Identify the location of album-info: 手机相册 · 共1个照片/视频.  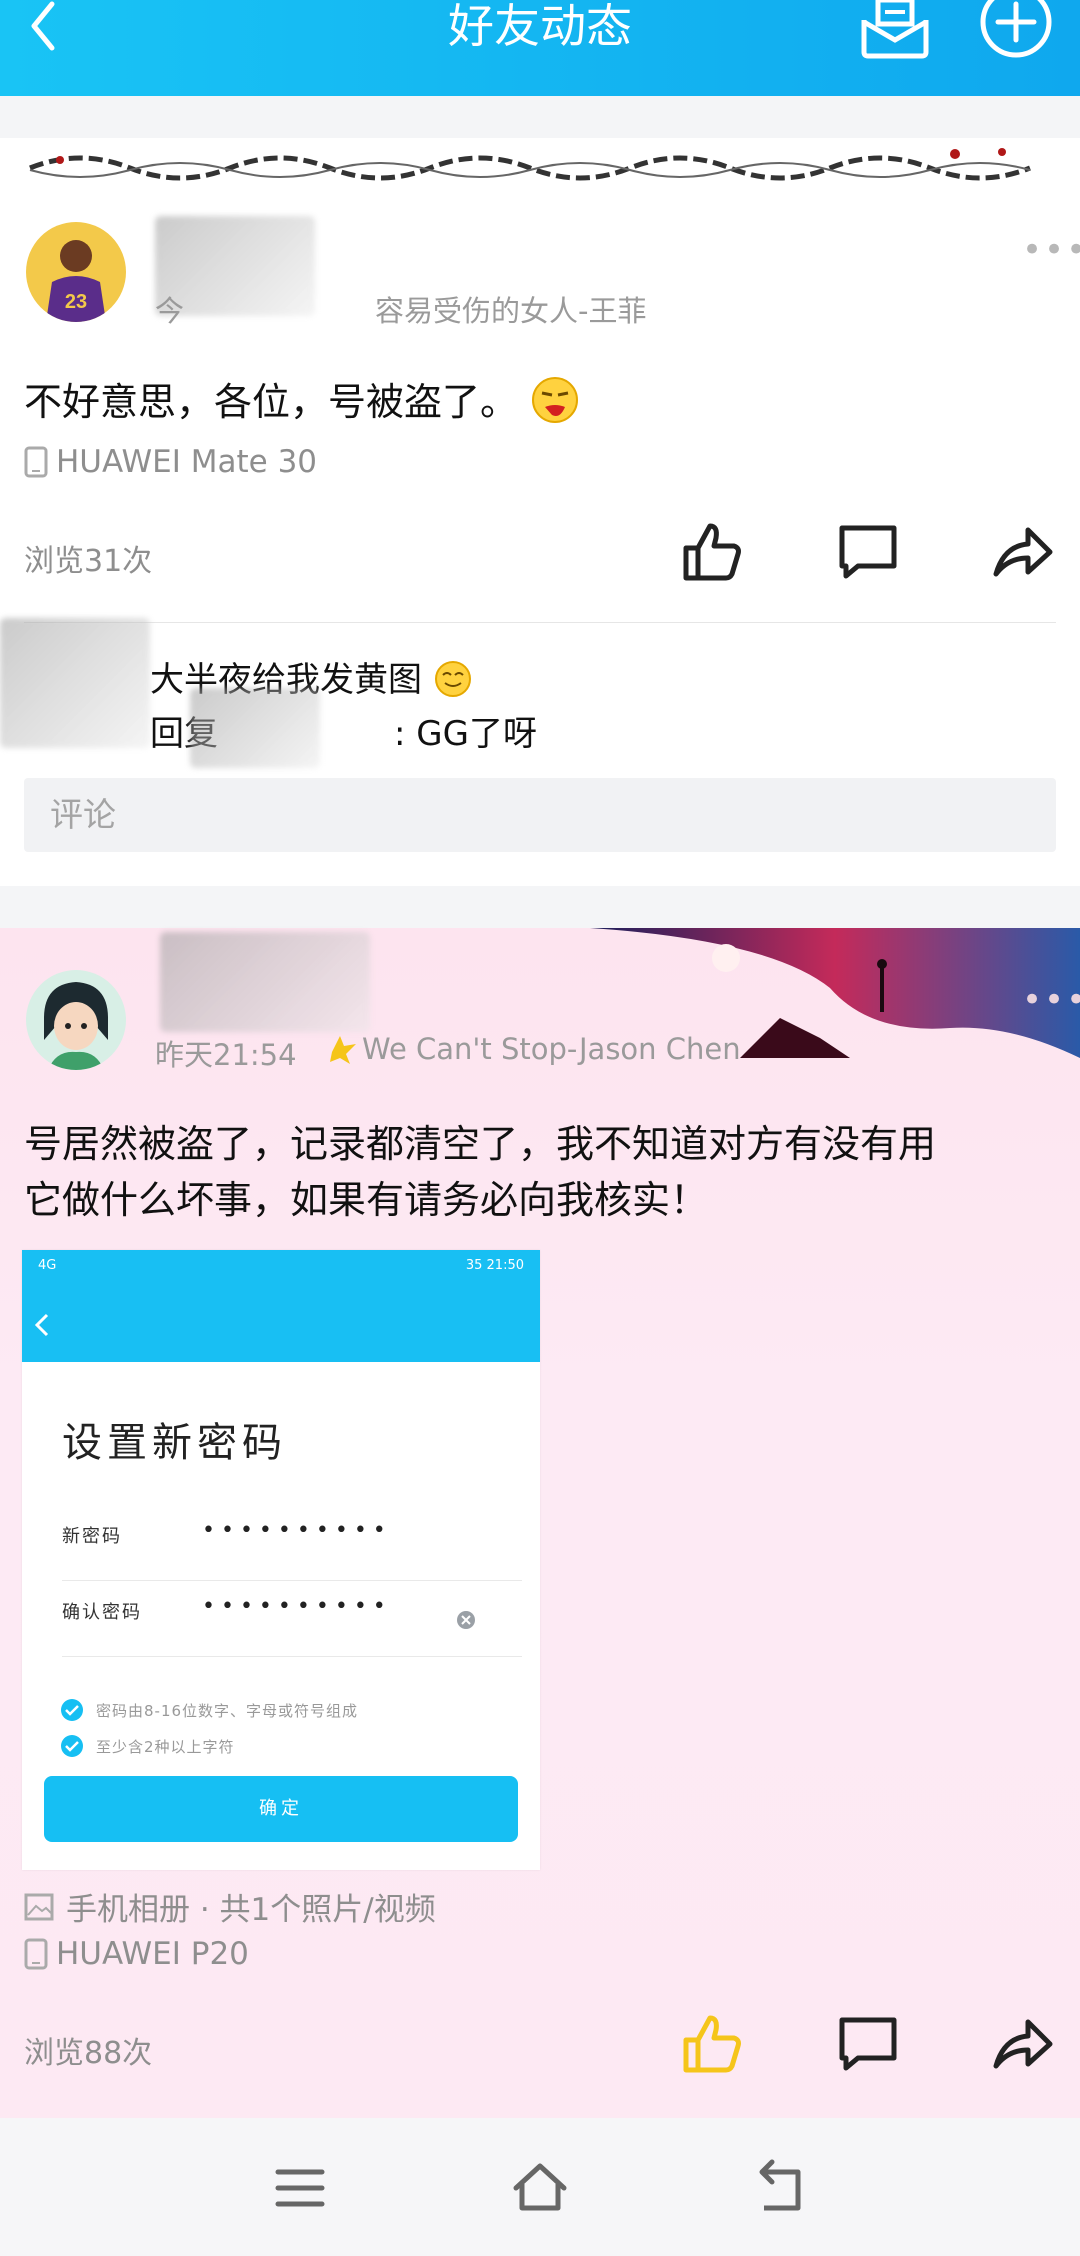
(230, 1906).